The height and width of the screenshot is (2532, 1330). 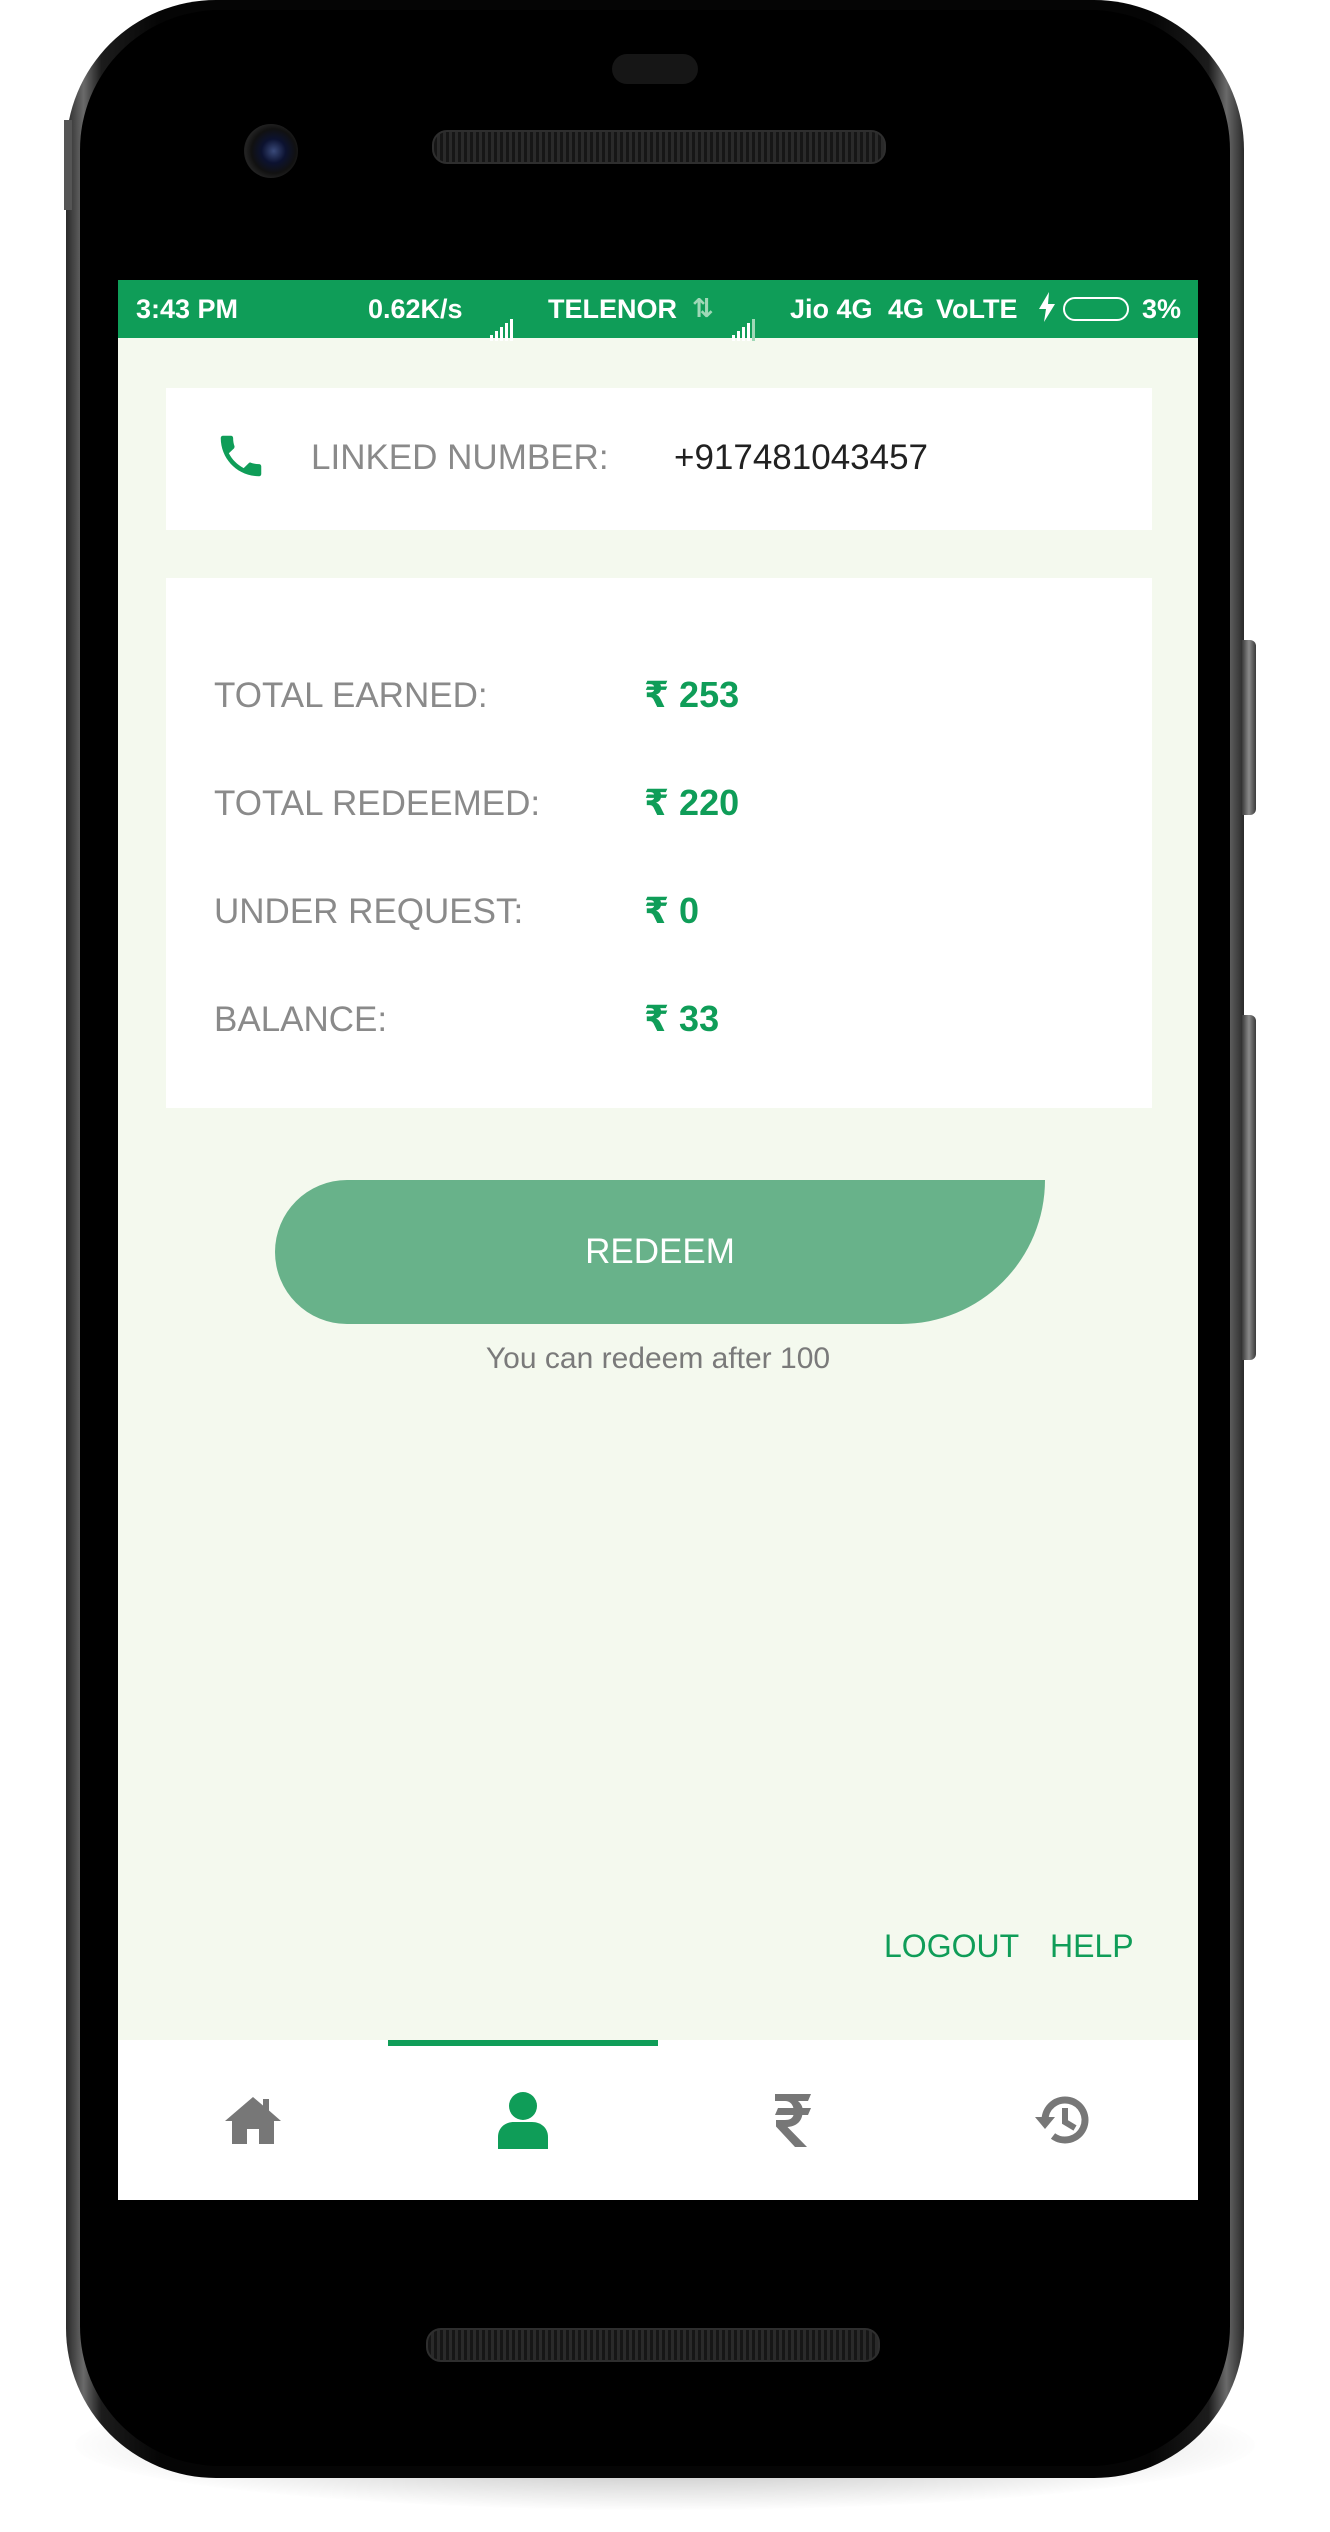 I want to click on stat-row-balance: BALANCE: ₹ 33, so click(x=664, y=1024).